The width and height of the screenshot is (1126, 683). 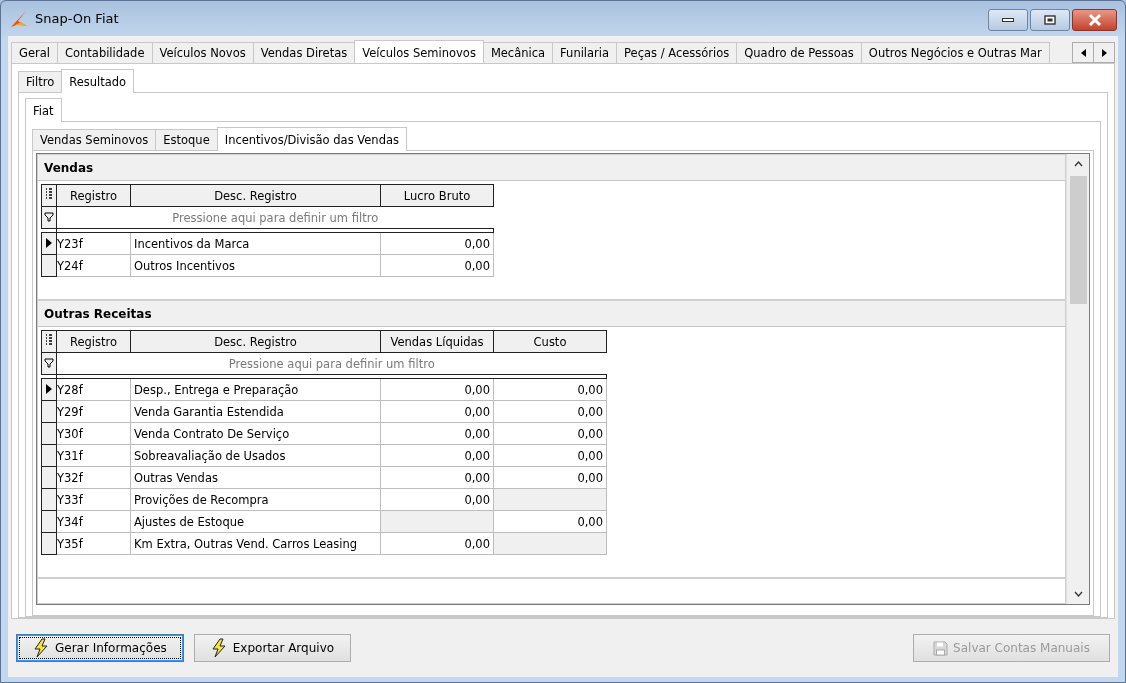 What do you see at coordinates (419, 51) in the screenshot?
I see `tab: Veículos Seminovos` at bounding box center [419, 51].